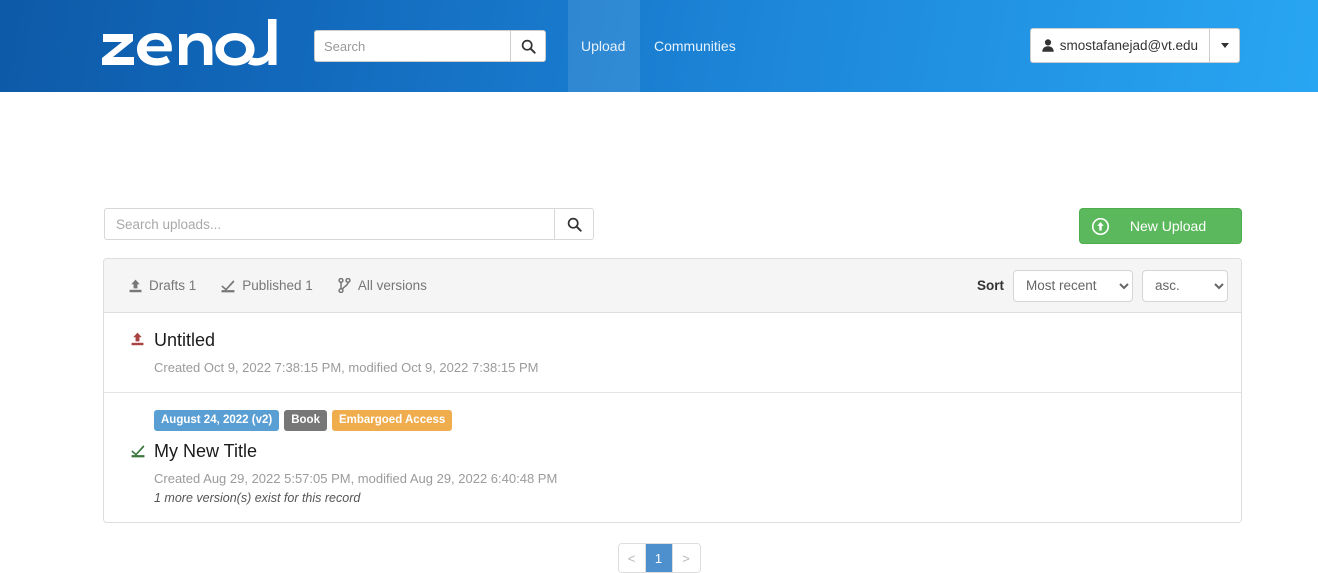 This screenshot has width=1318, height=573. What do you see at coordinates (687, 340) in the screenshot?
I see `upload-title: Untitled` at bounding box center [687, 340].